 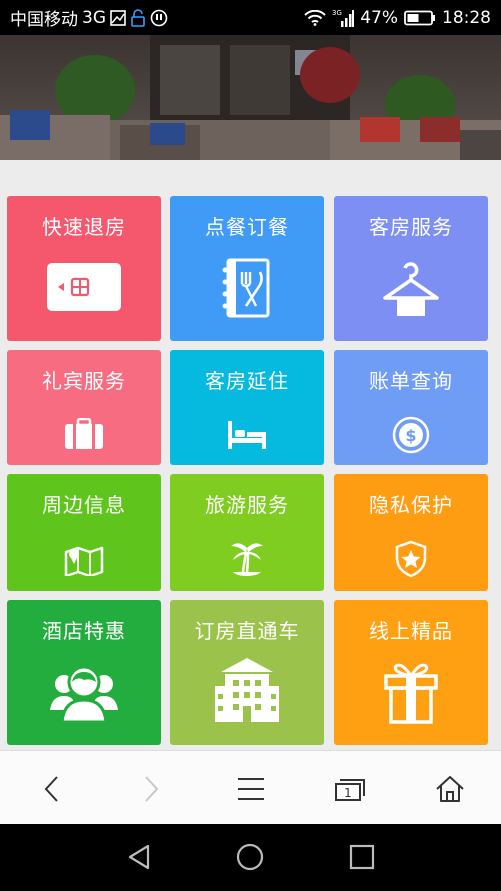 What do you see at coordinates (84, 287) in the screenshot?
I see `room-card-icon` at bounding box center [84, 287].